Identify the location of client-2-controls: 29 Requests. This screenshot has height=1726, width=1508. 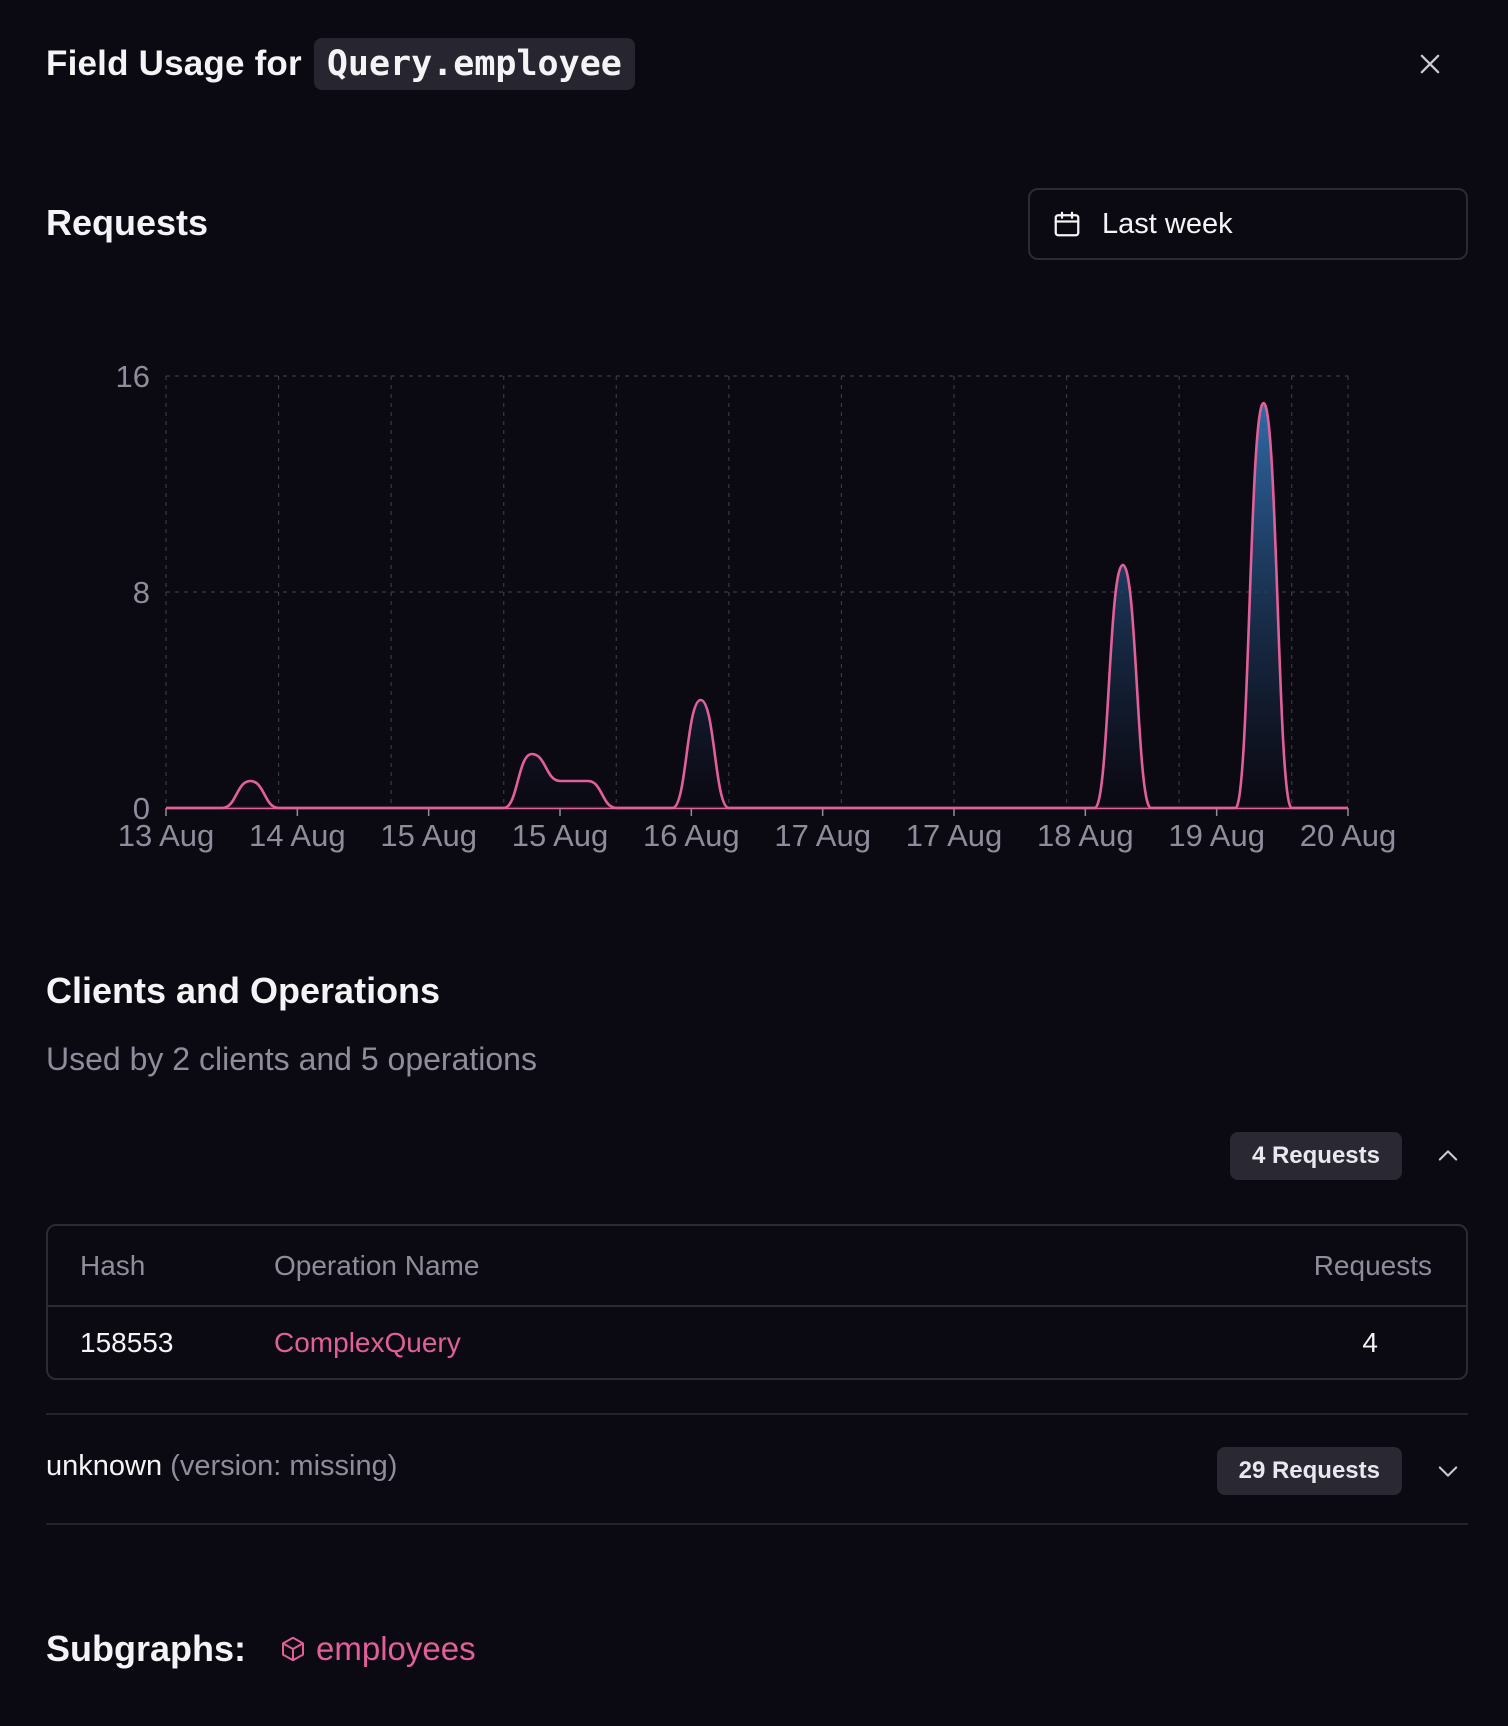
(1339, 1471).